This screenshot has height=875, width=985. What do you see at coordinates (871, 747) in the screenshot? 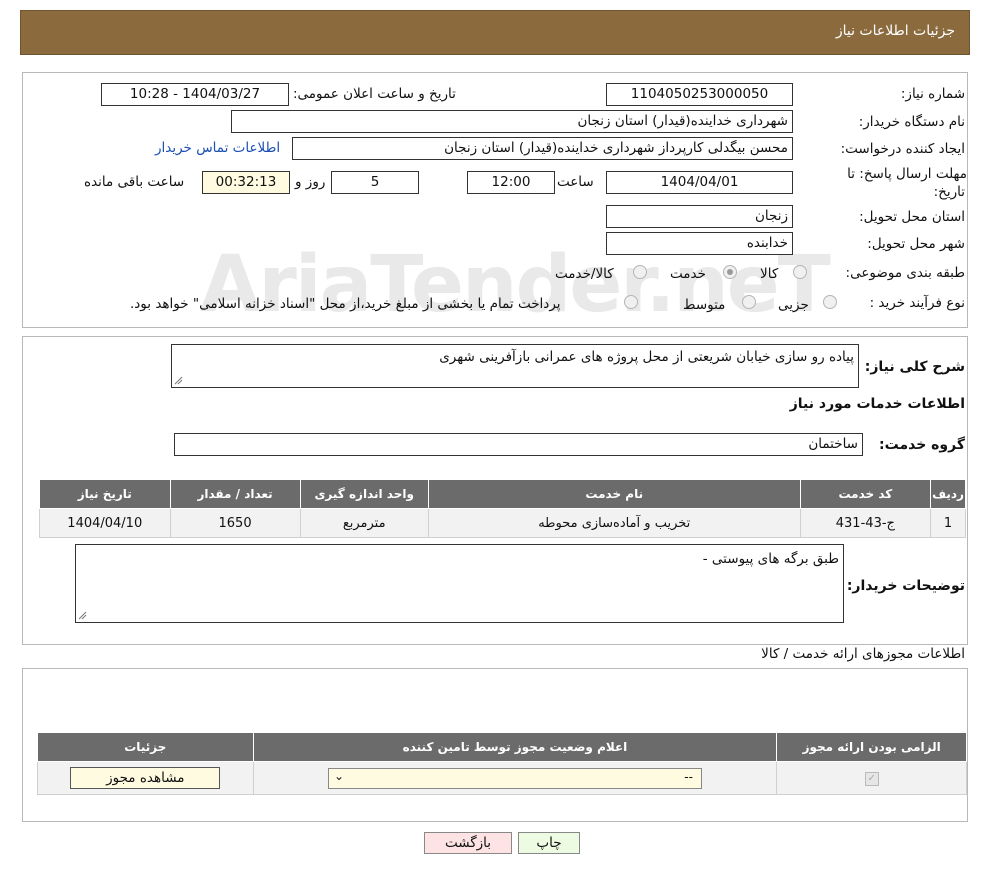
I see `col-required: الزامی بودن ارائه مجوز` at bounding box center [871, 747].